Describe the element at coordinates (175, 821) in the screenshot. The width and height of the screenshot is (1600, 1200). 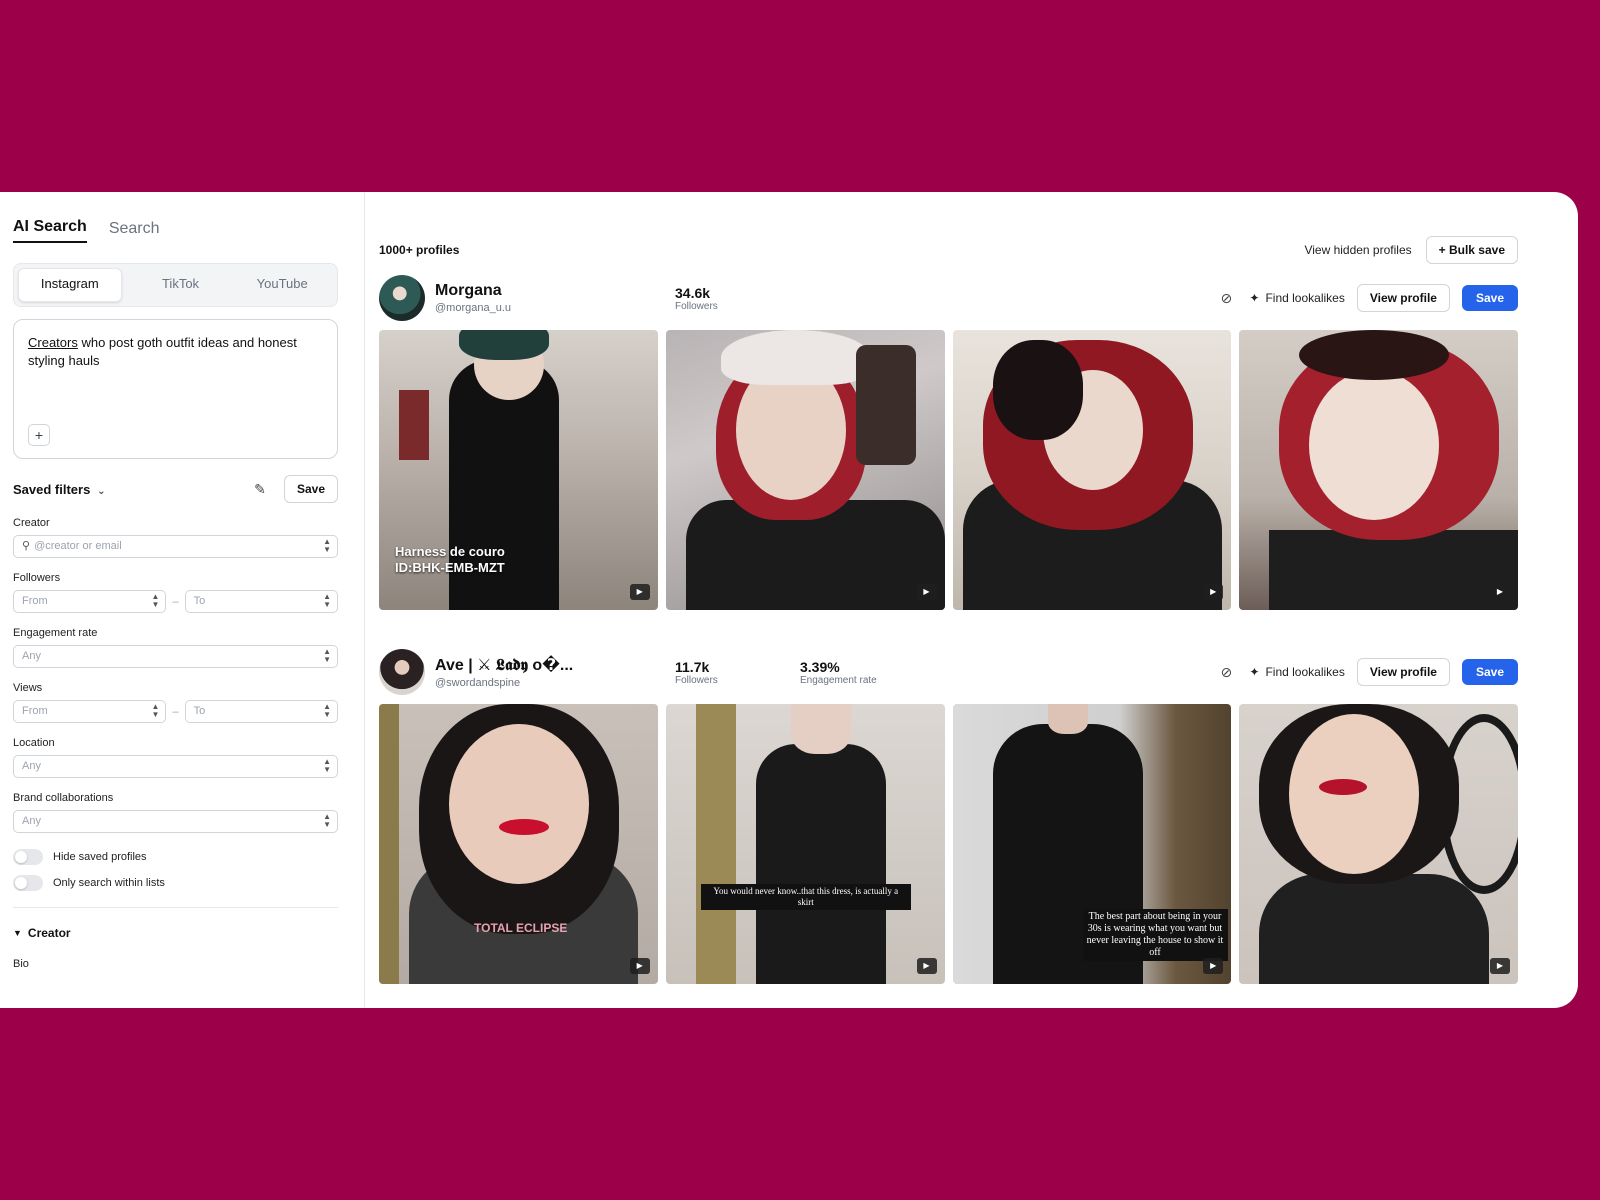
I see `brand-collabs-select: Any ▲ ▼` at that location.